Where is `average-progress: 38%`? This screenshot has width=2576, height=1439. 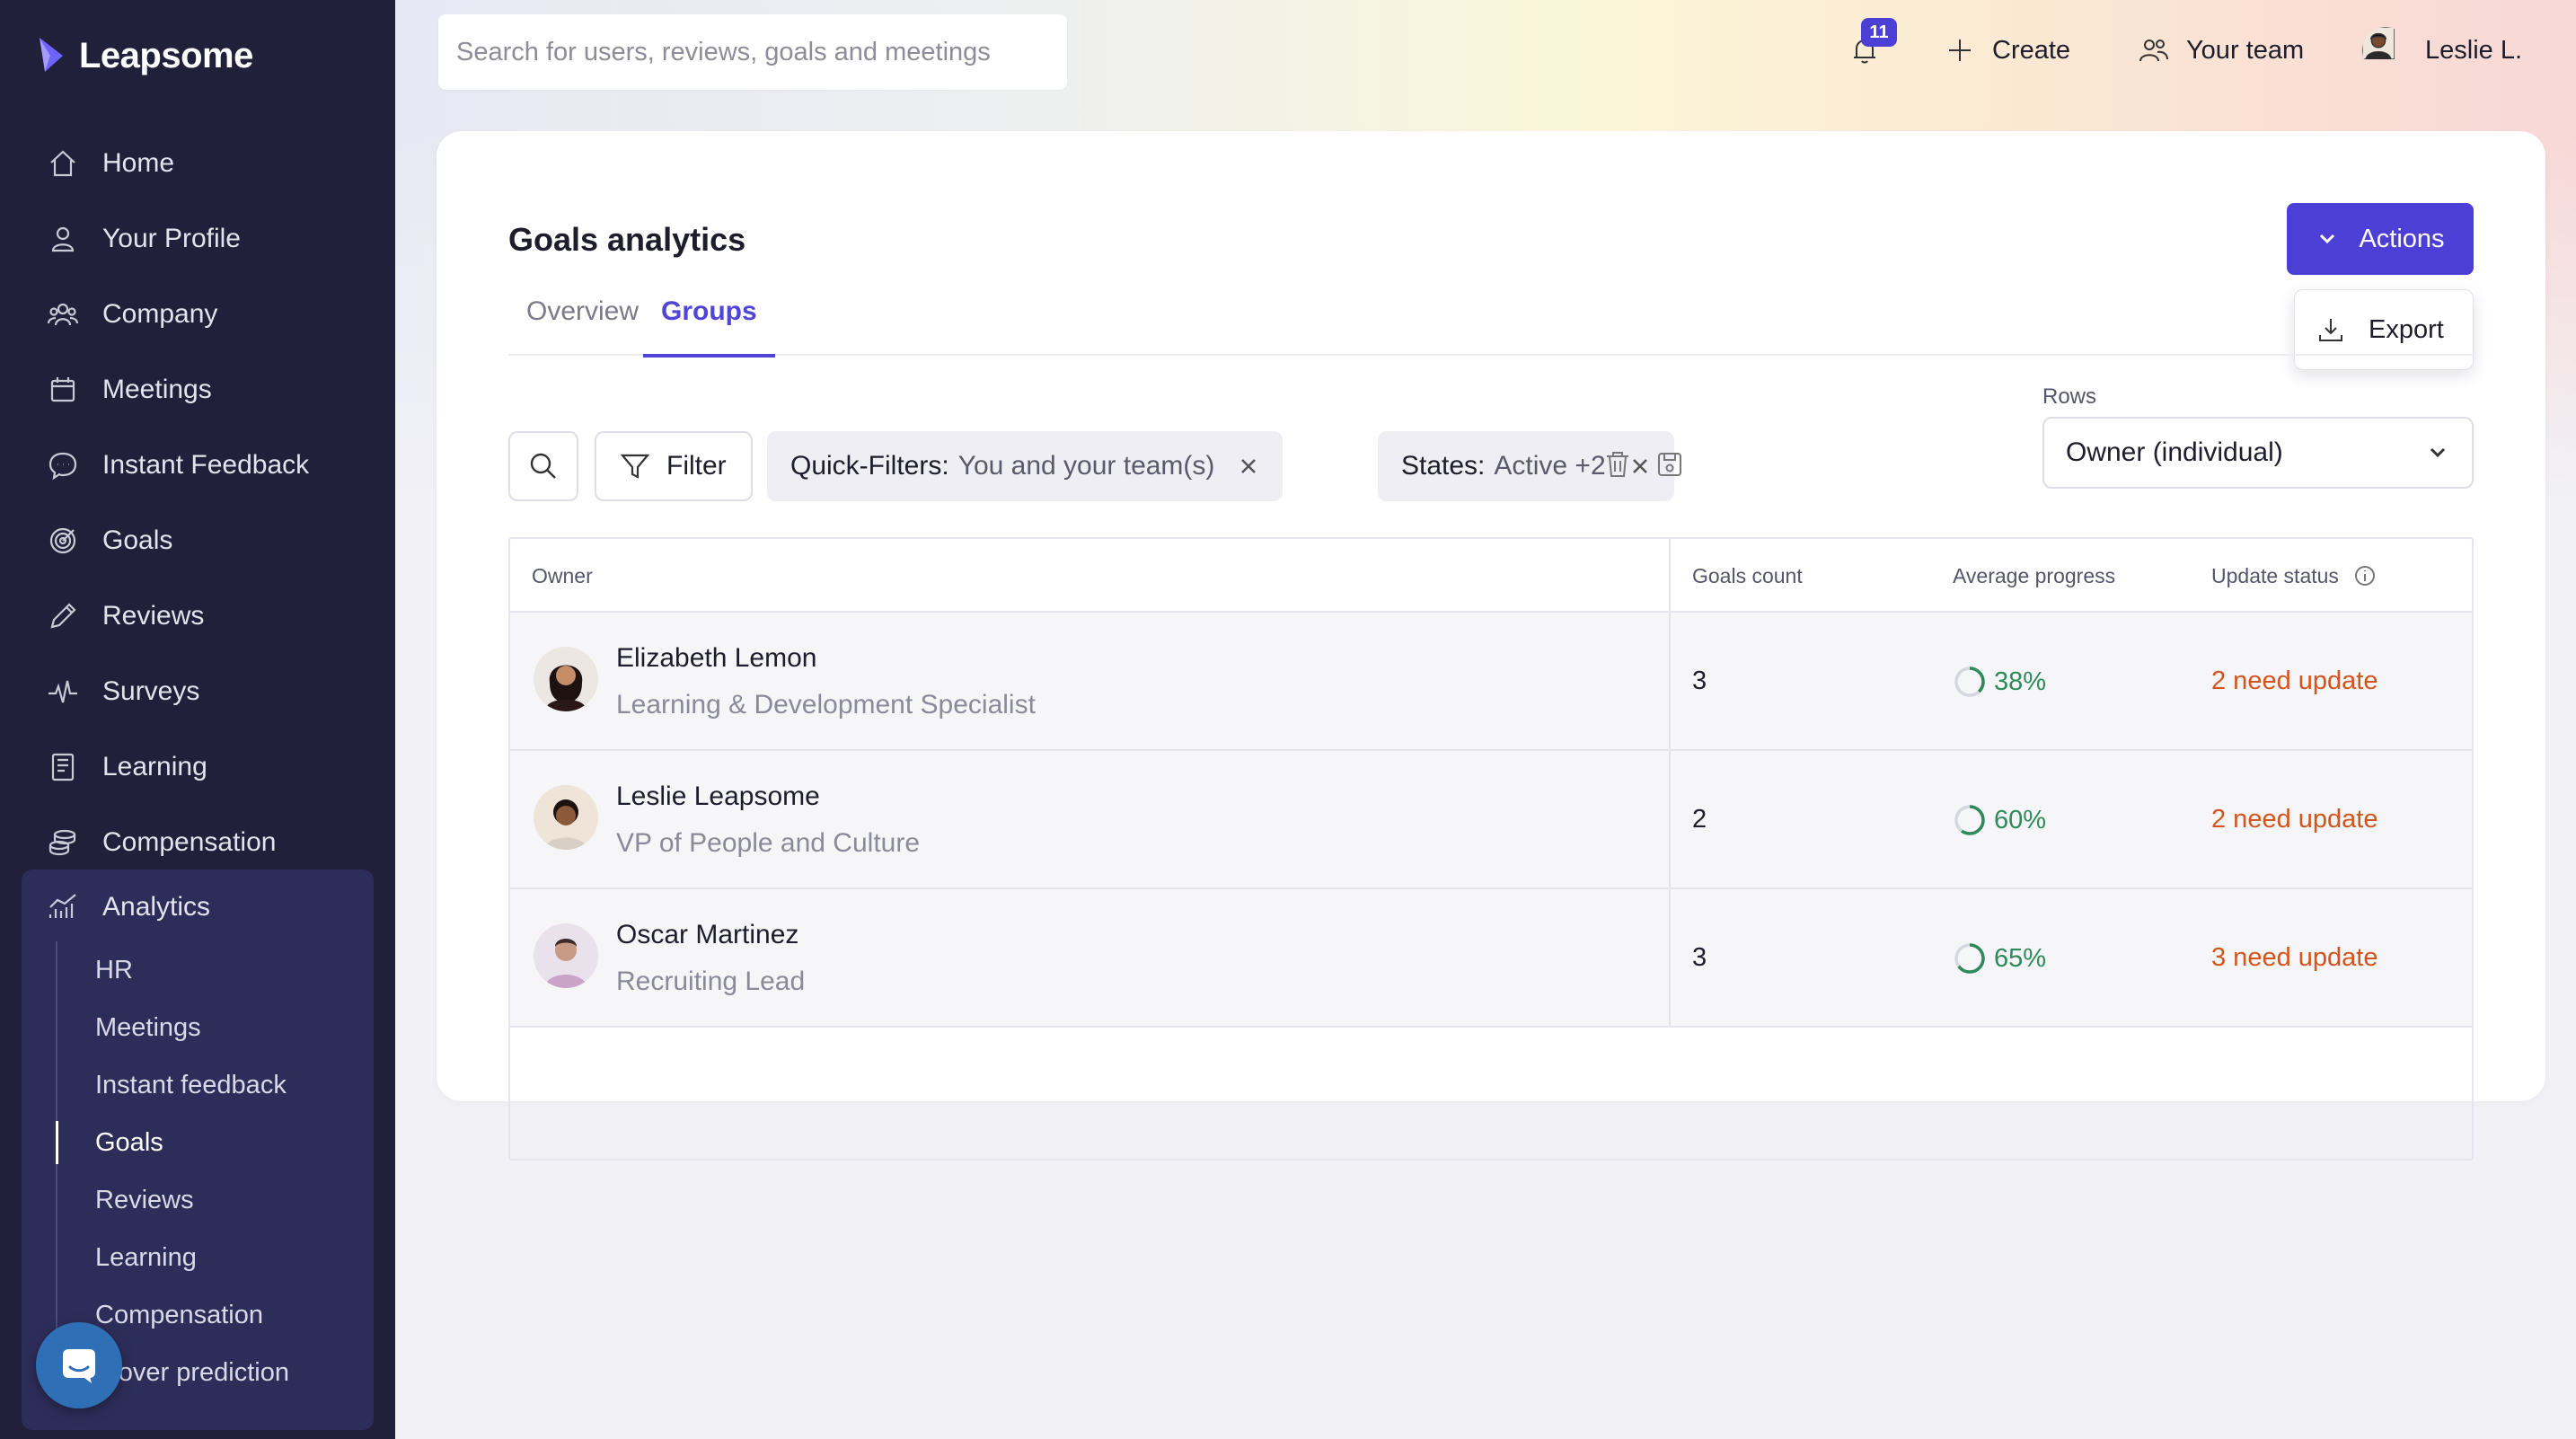
average-progress: 38% is located at coordinates (2000, 682).